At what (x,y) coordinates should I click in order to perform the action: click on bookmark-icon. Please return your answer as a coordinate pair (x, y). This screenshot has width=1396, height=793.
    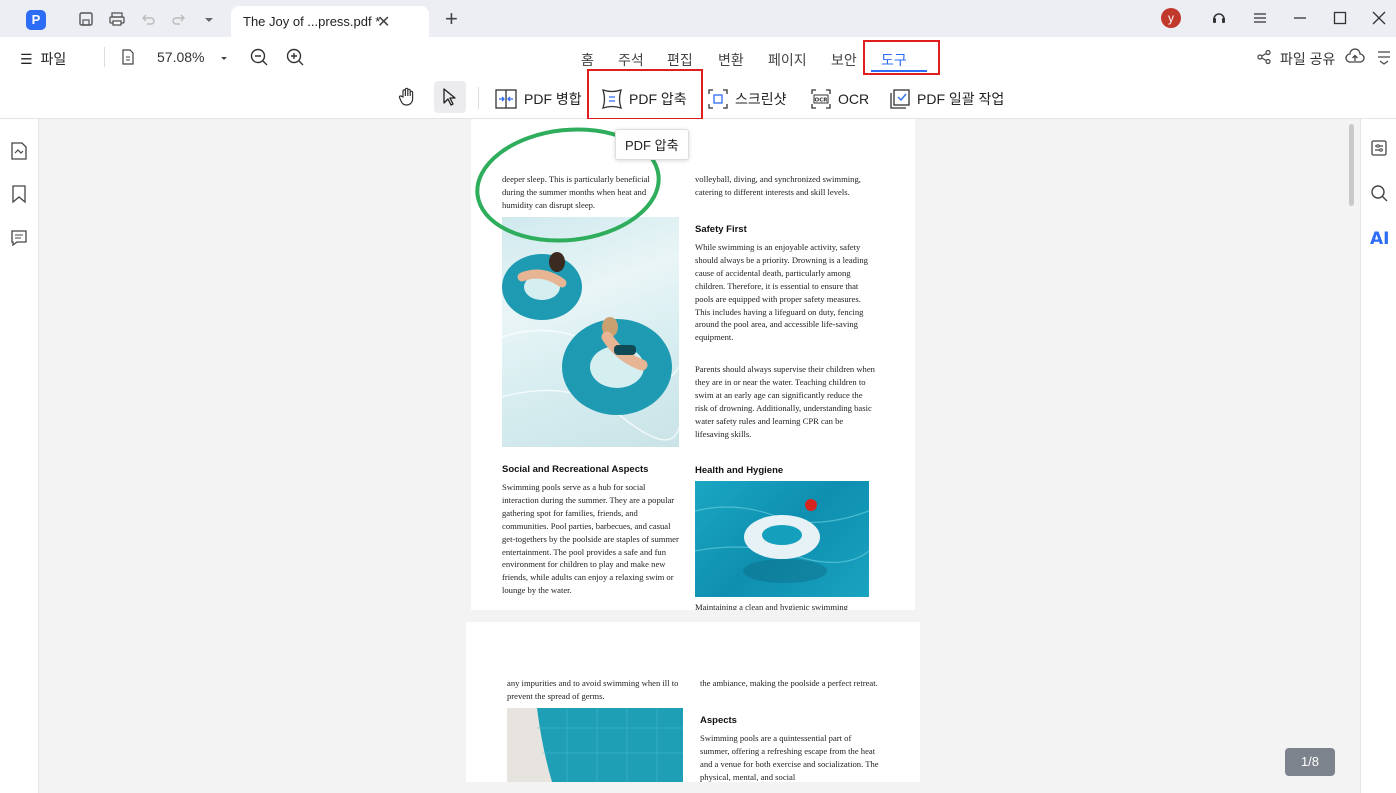
    Looking at the image, I should click on (19, 194).